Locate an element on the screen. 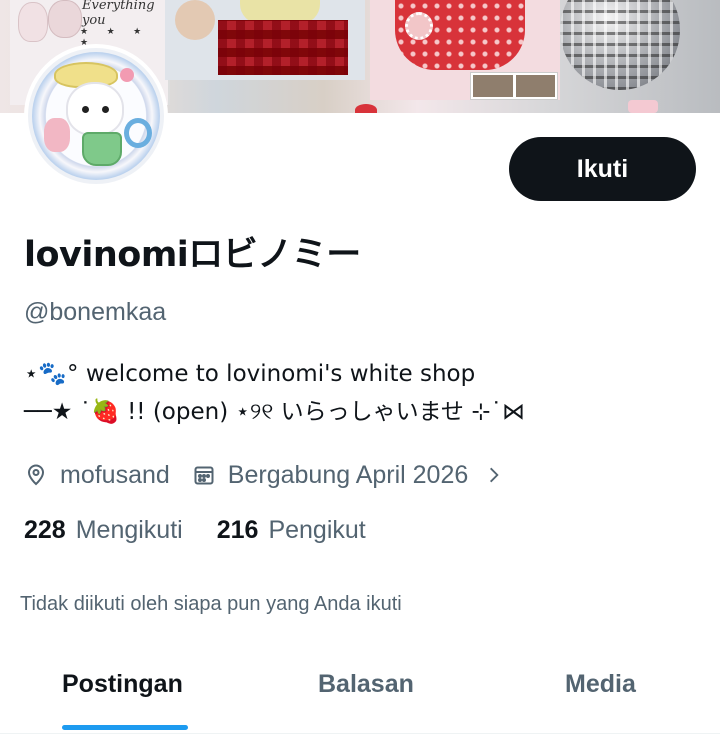 Image resolution: width=720 pixels, height=744 pixels. tab-balasan: Balasan is located at coordinates (366, 684).